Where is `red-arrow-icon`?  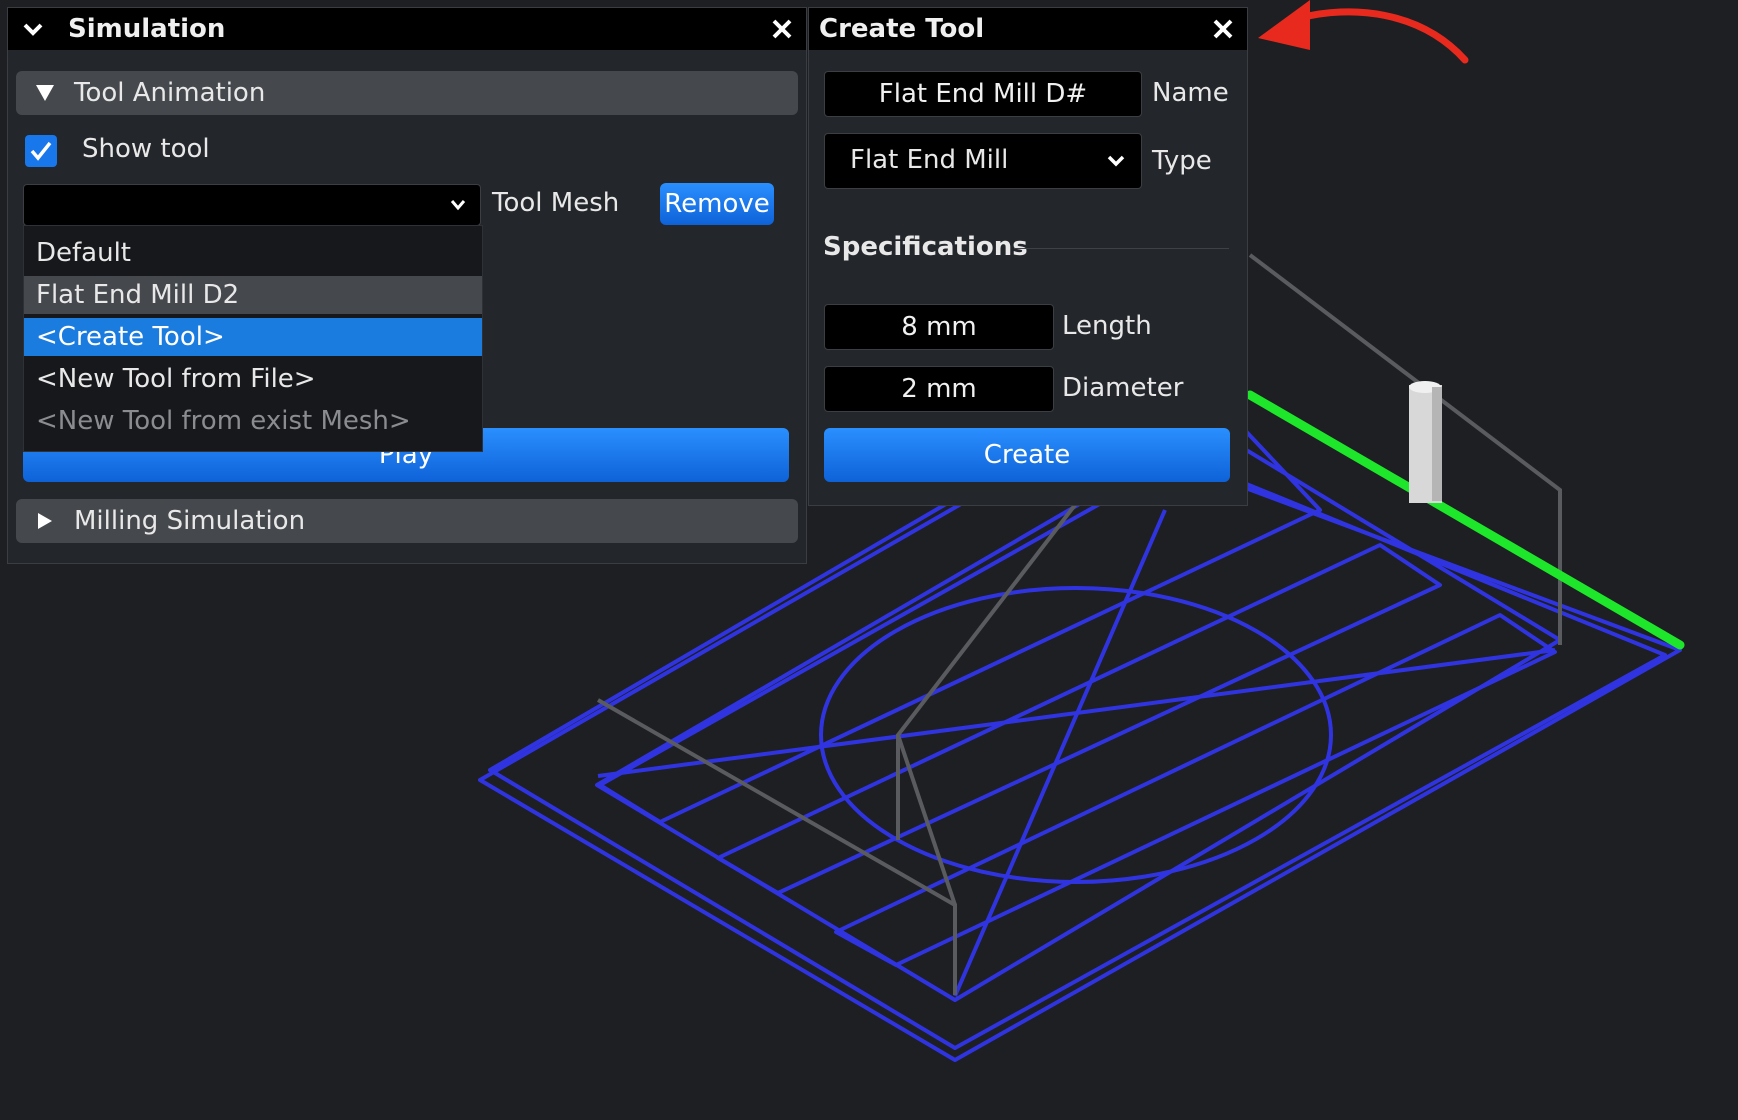
red-arrow-icon is located at coordinates (1363, 32).